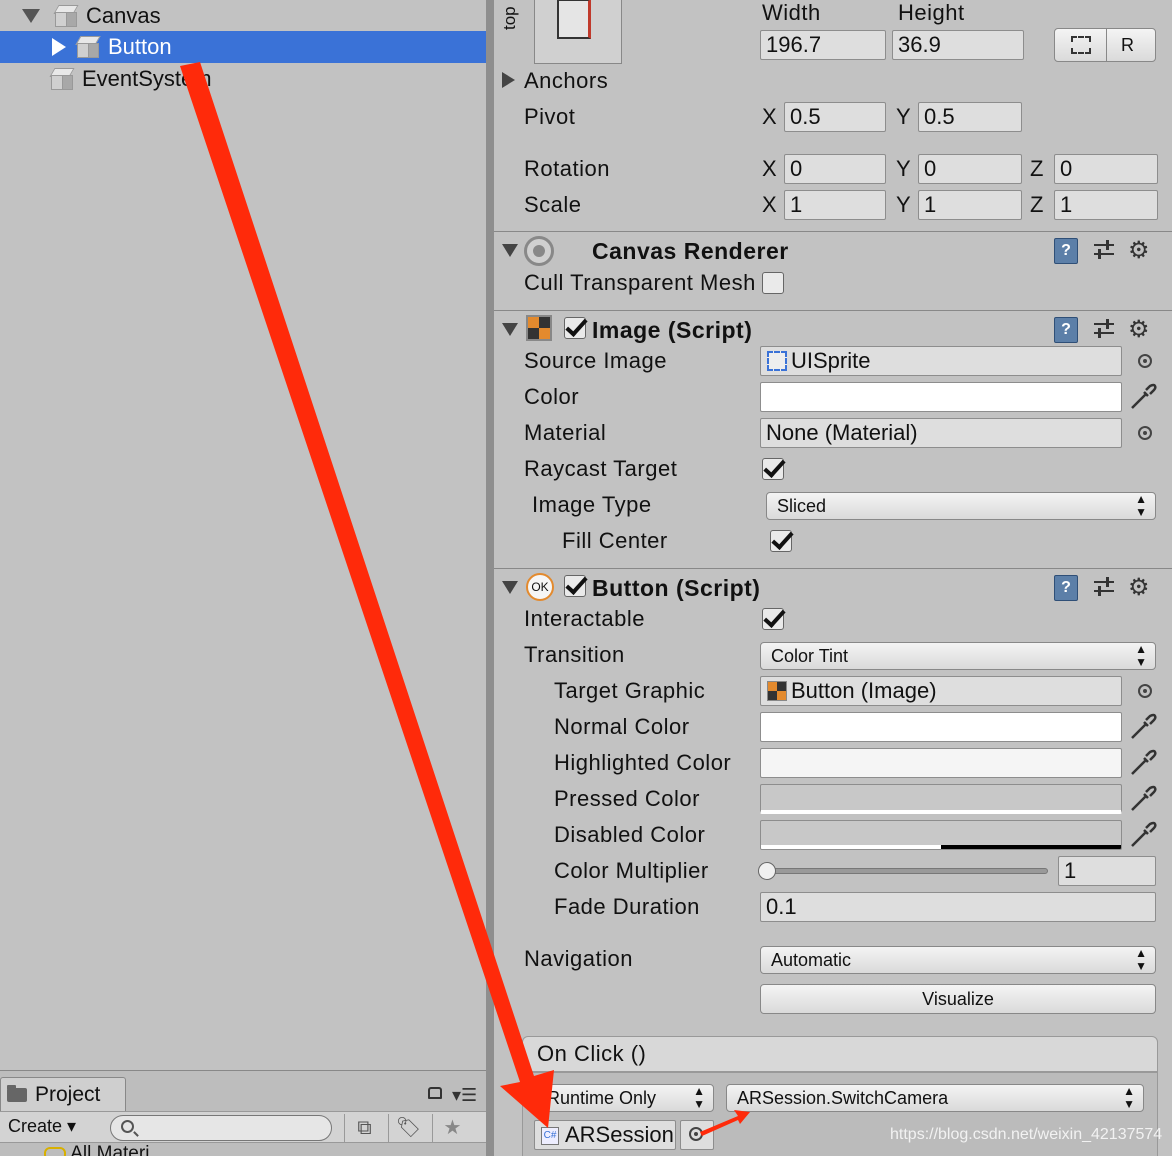 The width and height of the screenshot is (1172, 1156). Describe the element at coordinates (941, 433) in the screenshot. I see `material-field: None (Material)` at that location.